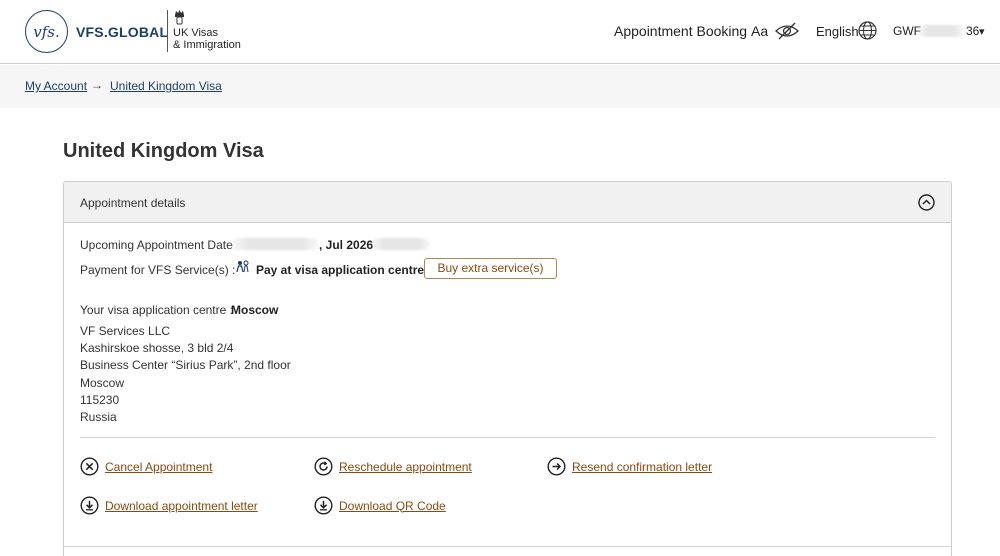 The image size is (1000, 556). Describe the element at coordinates (181, 506) in the screenshot. I see `download-appointment-letter-label: Download appointment letter` at that location.